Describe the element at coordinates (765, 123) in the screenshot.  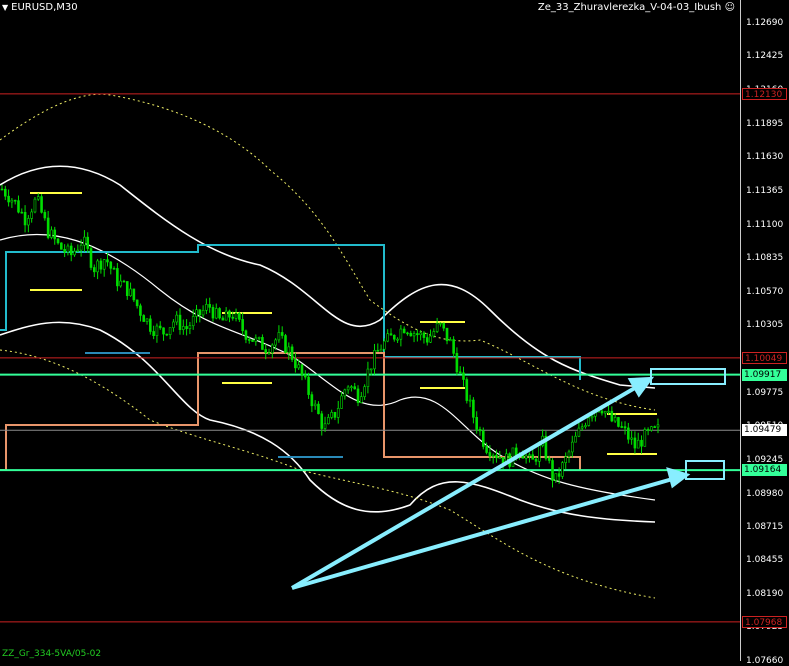
I see `price-tick-label: 1.11895` at that location.